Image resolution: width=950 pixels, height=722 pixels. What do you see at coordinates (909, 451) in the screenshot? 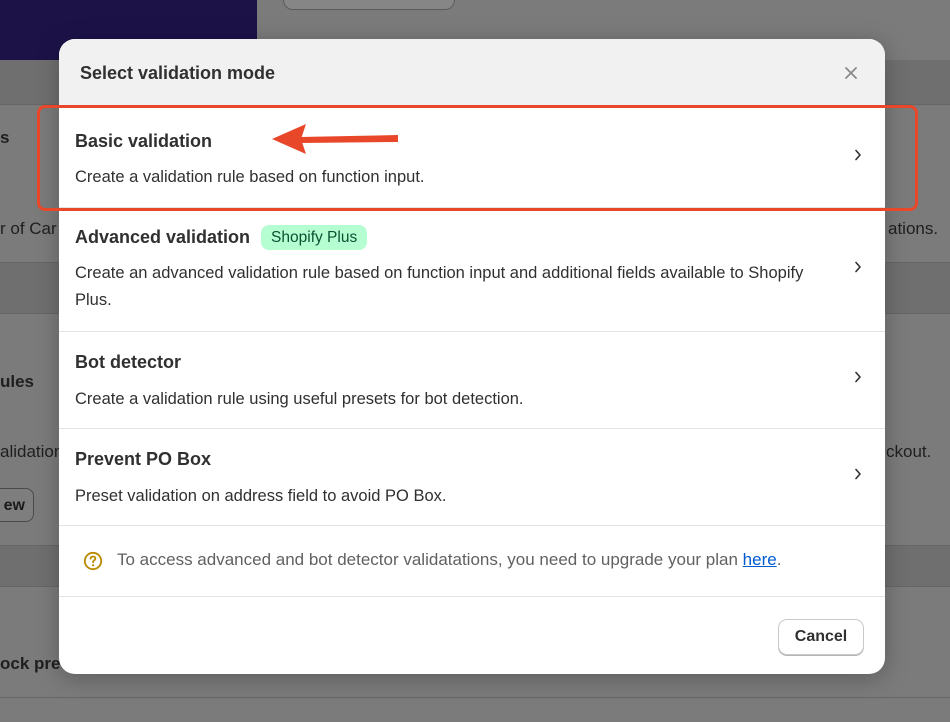
I see `background-text-fragment: ckout.` at bounding box center [909, 451].